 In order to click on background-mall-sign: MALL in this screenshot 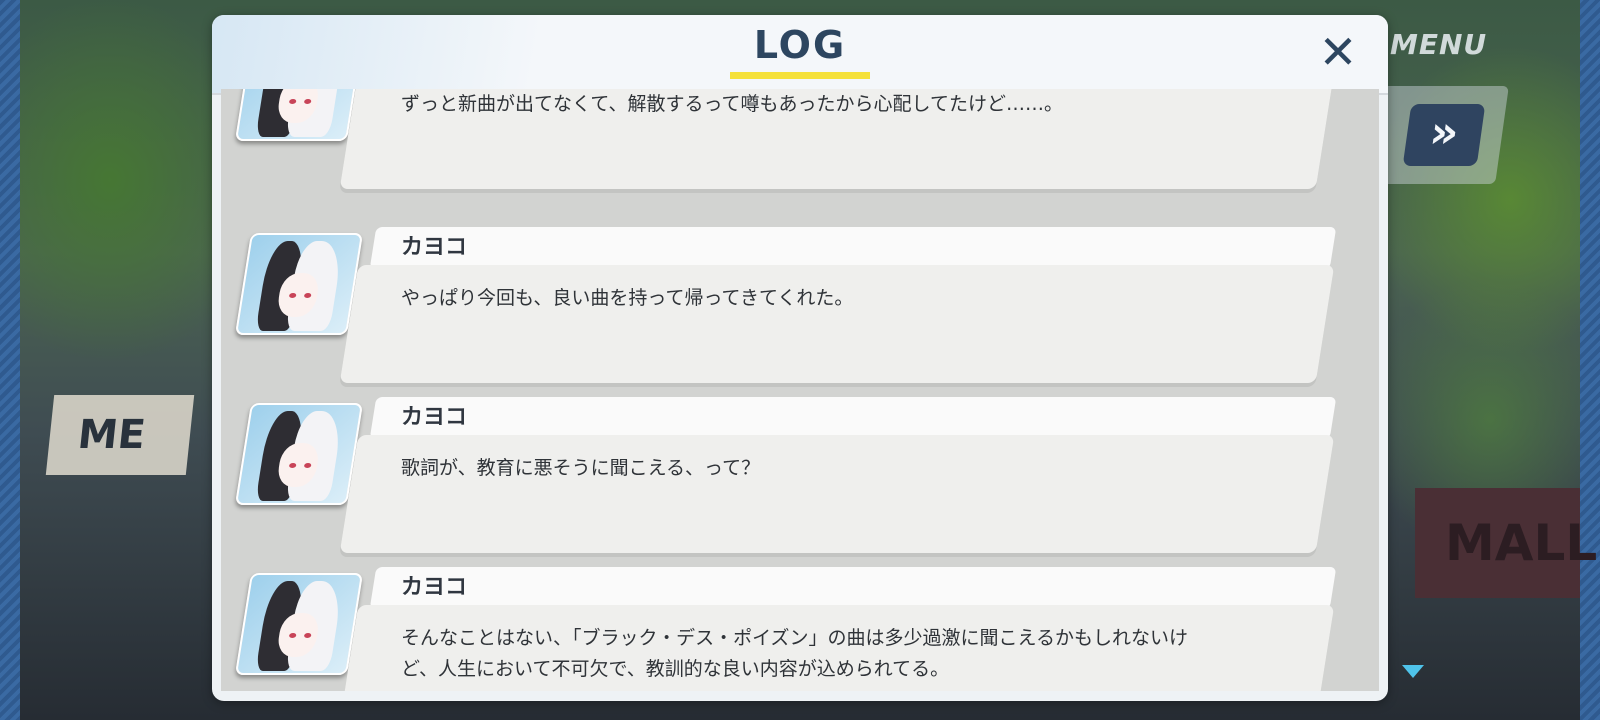, I will do `click(1506, 543)`.